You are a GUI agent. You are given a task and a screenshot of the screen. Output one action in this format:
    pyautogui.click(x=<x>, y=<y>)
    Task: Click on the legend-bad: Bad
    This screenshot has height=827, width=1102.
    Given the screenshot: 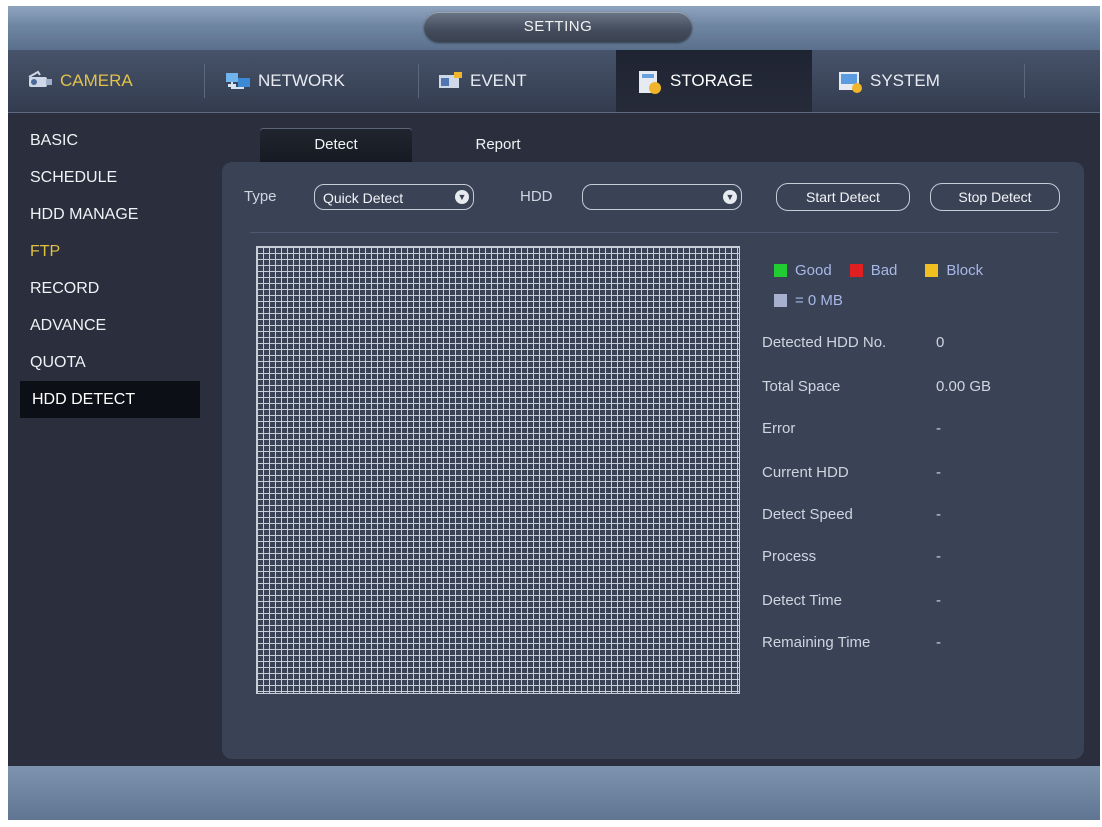 What is the action you would take?
    pyautogui.click(x=884, y=270)
    